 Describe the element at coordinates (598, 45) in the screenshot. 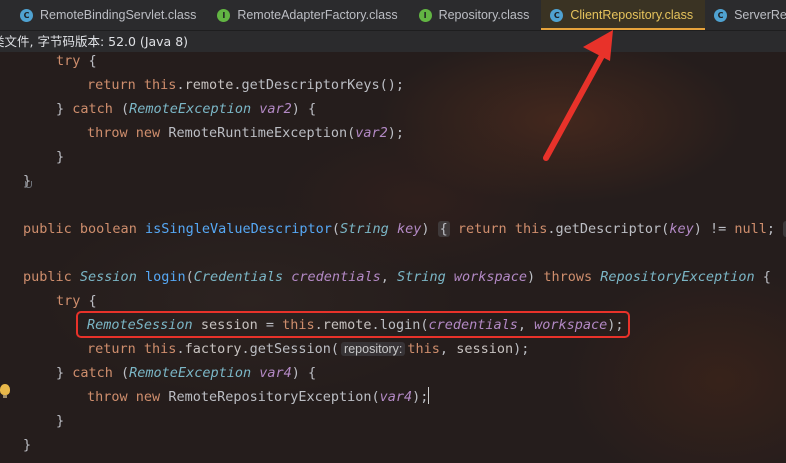

I see `arrow-head` at that location.